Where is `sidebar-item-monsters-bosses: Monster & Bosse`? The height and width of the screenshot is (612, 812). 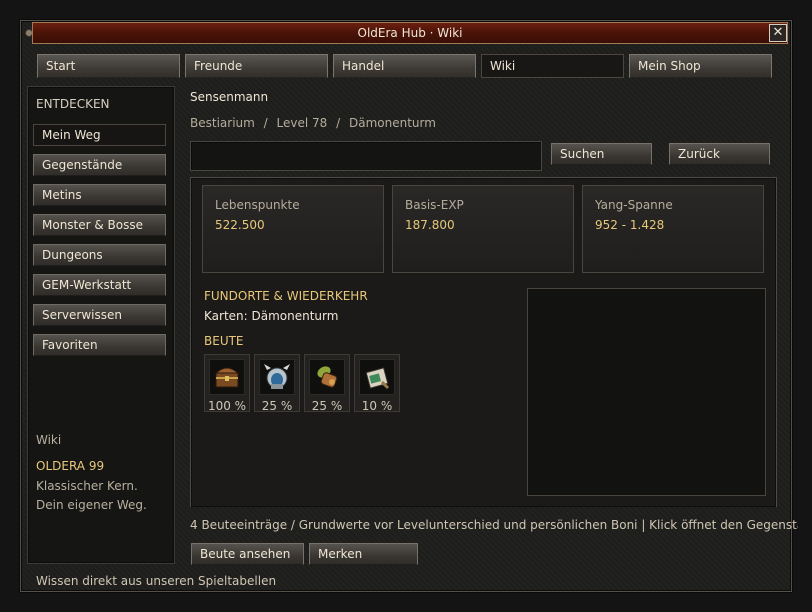
sidebar-item-monsters-bosses: Monster & Bosse is located at coordinates (99, 225).